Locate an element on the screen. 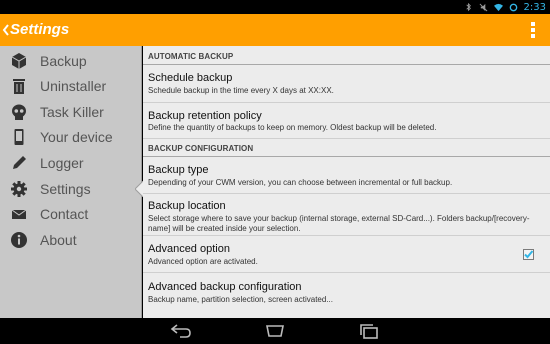 This screenshot has height=344, width=550. drawer-item-label: Settings is located at coordinates (65, 189).